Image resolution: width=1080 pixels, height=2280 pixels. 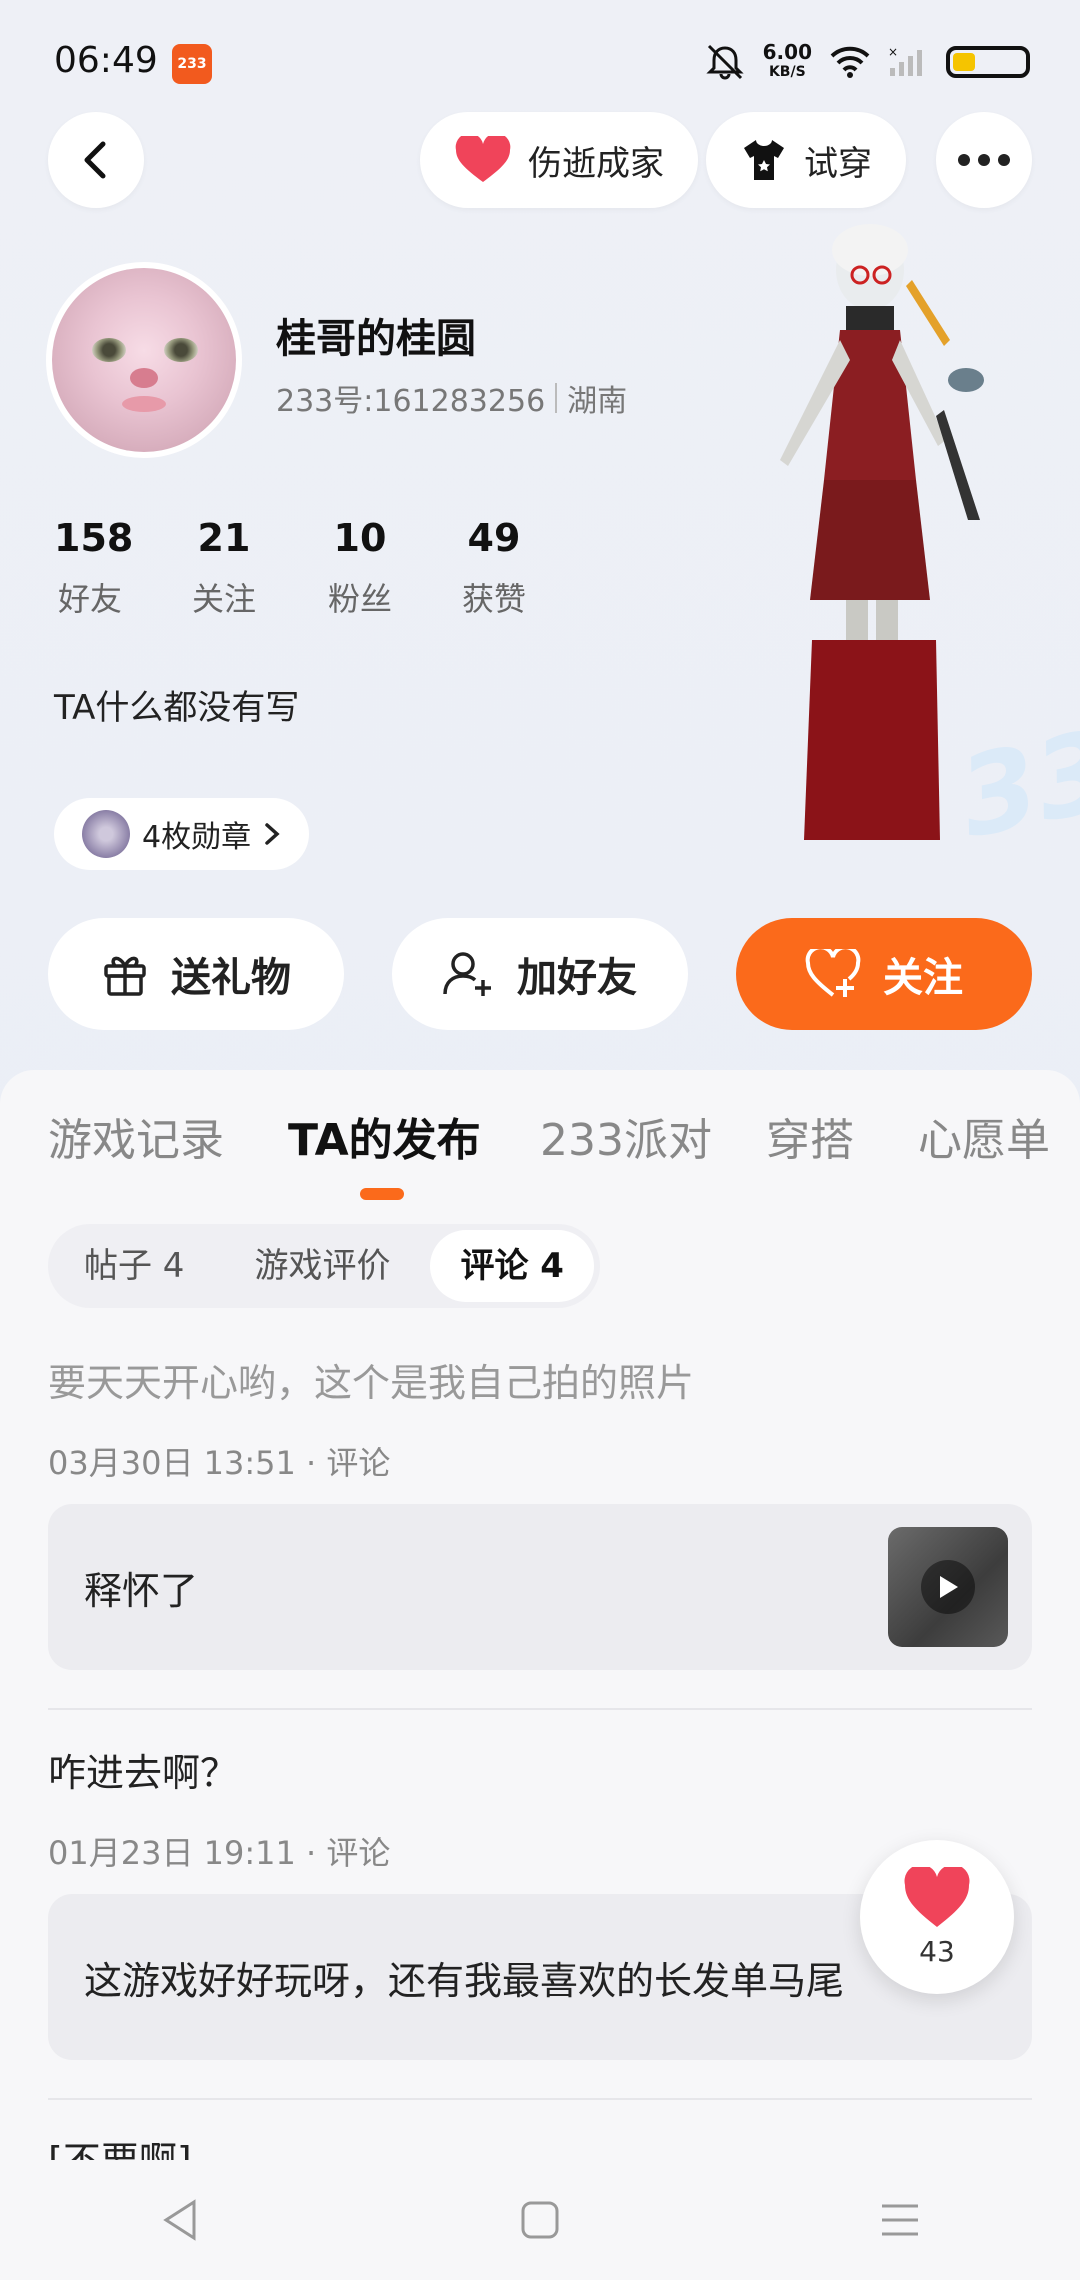 What do you see at coordinates (597, 401) in the screenshot?
I see `user-location: 湖南` at bounding box center [597, 401].